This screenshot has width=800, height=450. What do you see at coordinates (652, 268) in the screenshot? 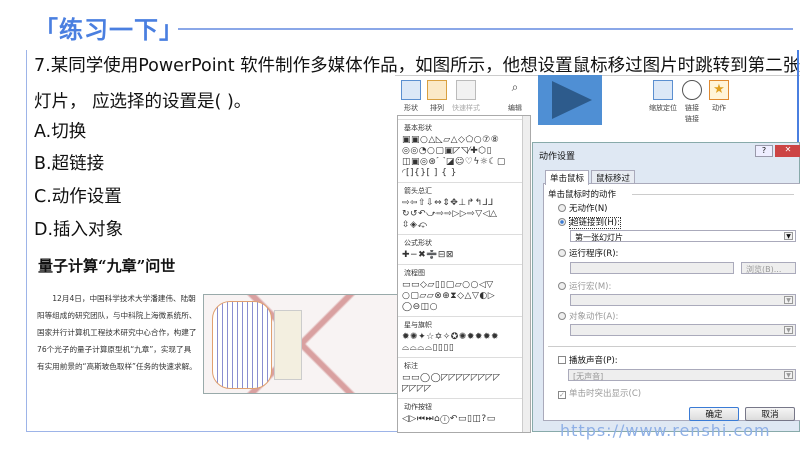
I see `program-input` at bounding box center [652, 268].